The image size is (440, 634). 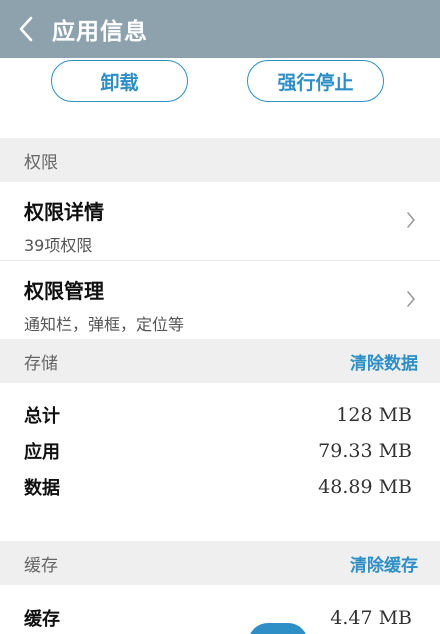 What do you see at coordinates (42, 452) in the screenshot?
I see `storage-row-label: 应用` at bounding box center [42, 452].